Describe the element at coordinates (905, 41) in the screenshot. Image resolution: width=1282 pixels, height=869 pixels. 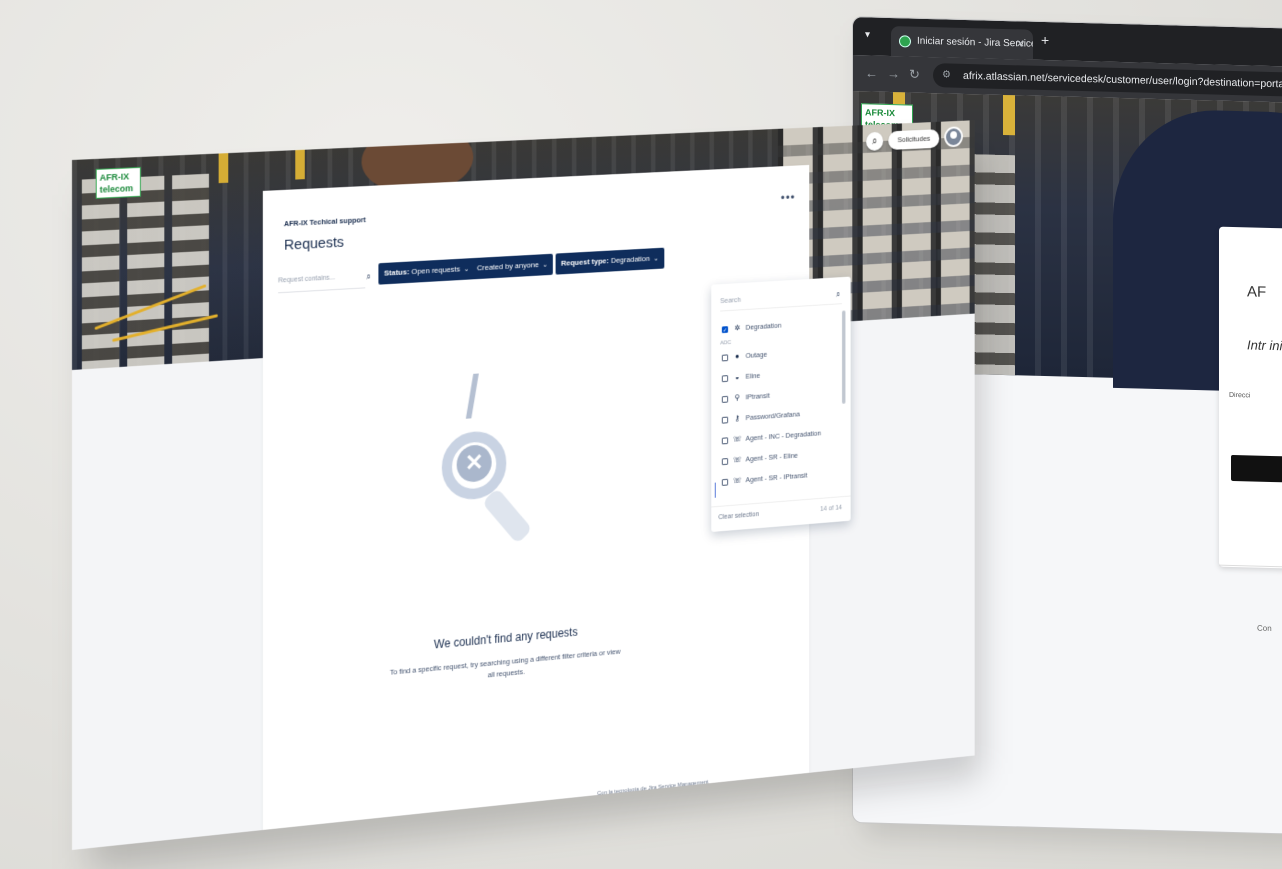
I see `favicon-icon` at that location.